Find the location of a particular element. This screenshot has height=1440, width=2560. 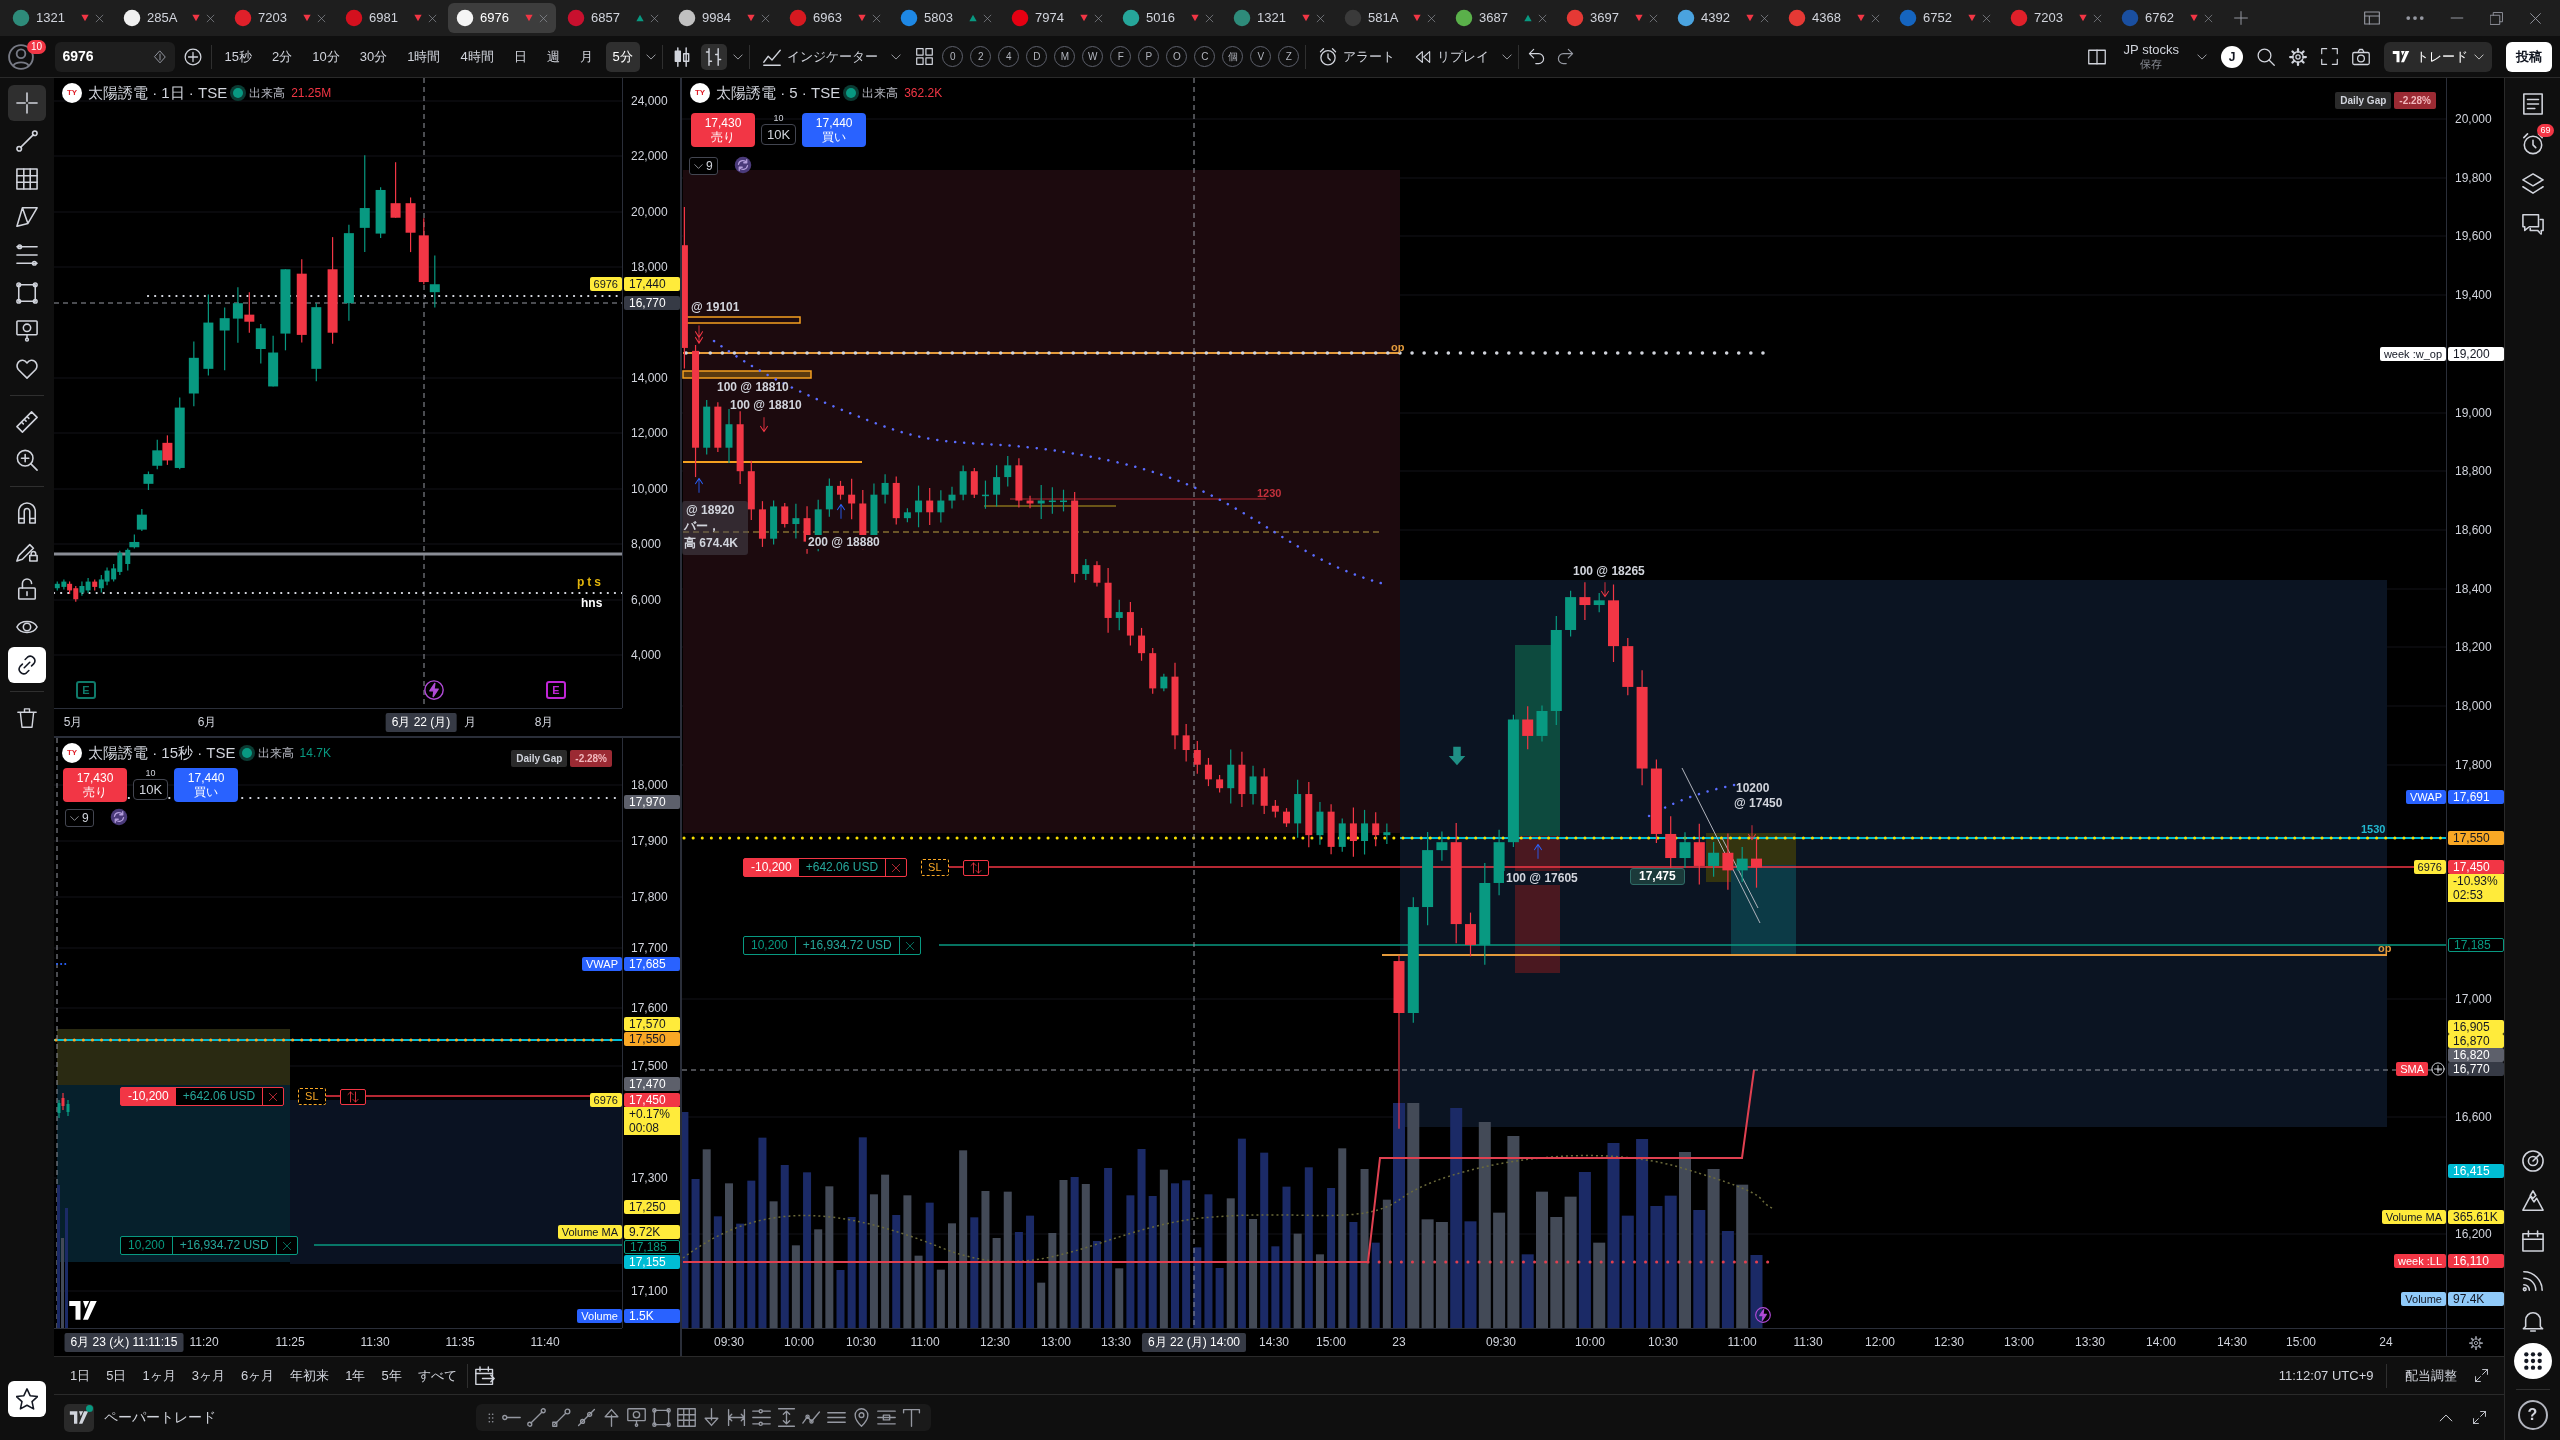

symbol-tab: 6963 is located at coordinates (835, 18).